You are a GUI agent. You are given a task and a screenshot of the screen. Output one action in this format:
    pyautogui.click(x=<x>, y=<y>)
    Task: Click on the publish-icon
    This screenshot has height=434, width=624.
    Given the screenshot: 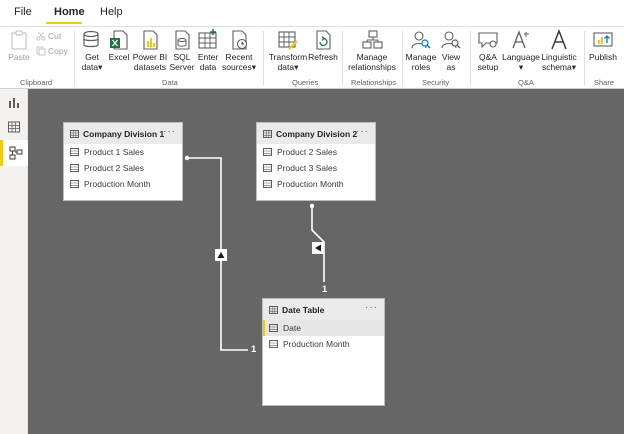 What is the action you would take?
    pyautogui.click(x=603, y=39)
    